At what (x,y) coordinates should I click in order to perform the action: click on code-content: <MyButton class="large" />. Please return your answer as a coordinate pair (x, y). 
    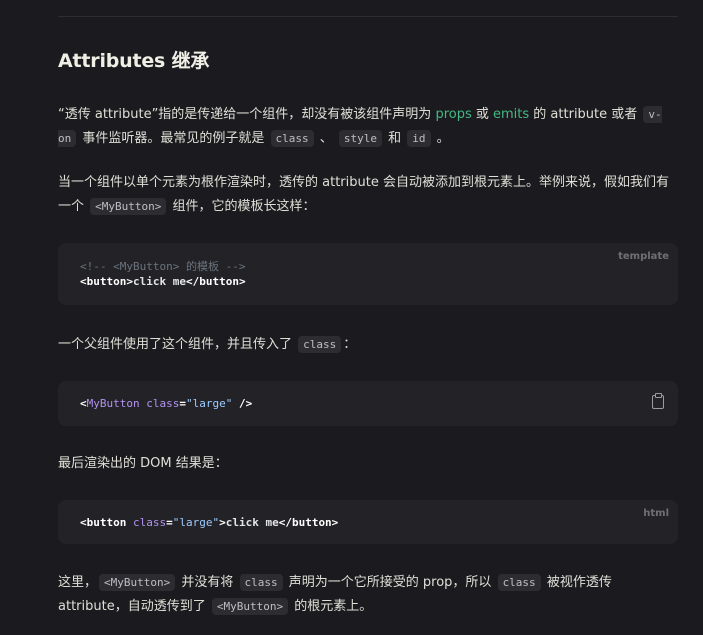
    Looking at the image, I should click on (166, 403).